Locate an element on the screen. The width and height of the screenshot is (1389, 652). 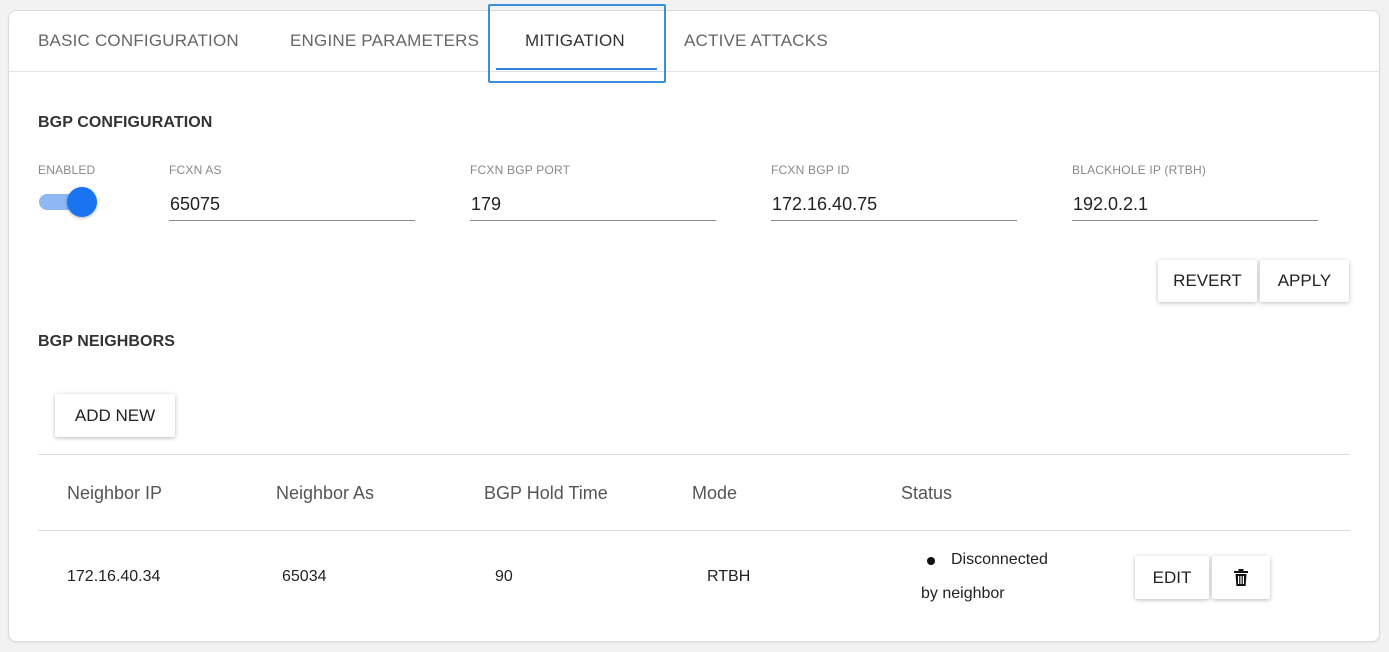
neighbor-ip-cell: 172.16.40.34 is located at coordinates (114, 576).